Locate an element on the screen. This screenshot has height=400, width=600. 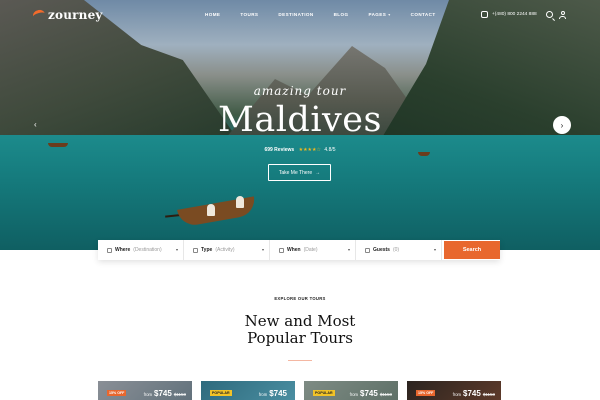
search-field-where: Where (Destination) ▾ is located at coordinates (141, 250).